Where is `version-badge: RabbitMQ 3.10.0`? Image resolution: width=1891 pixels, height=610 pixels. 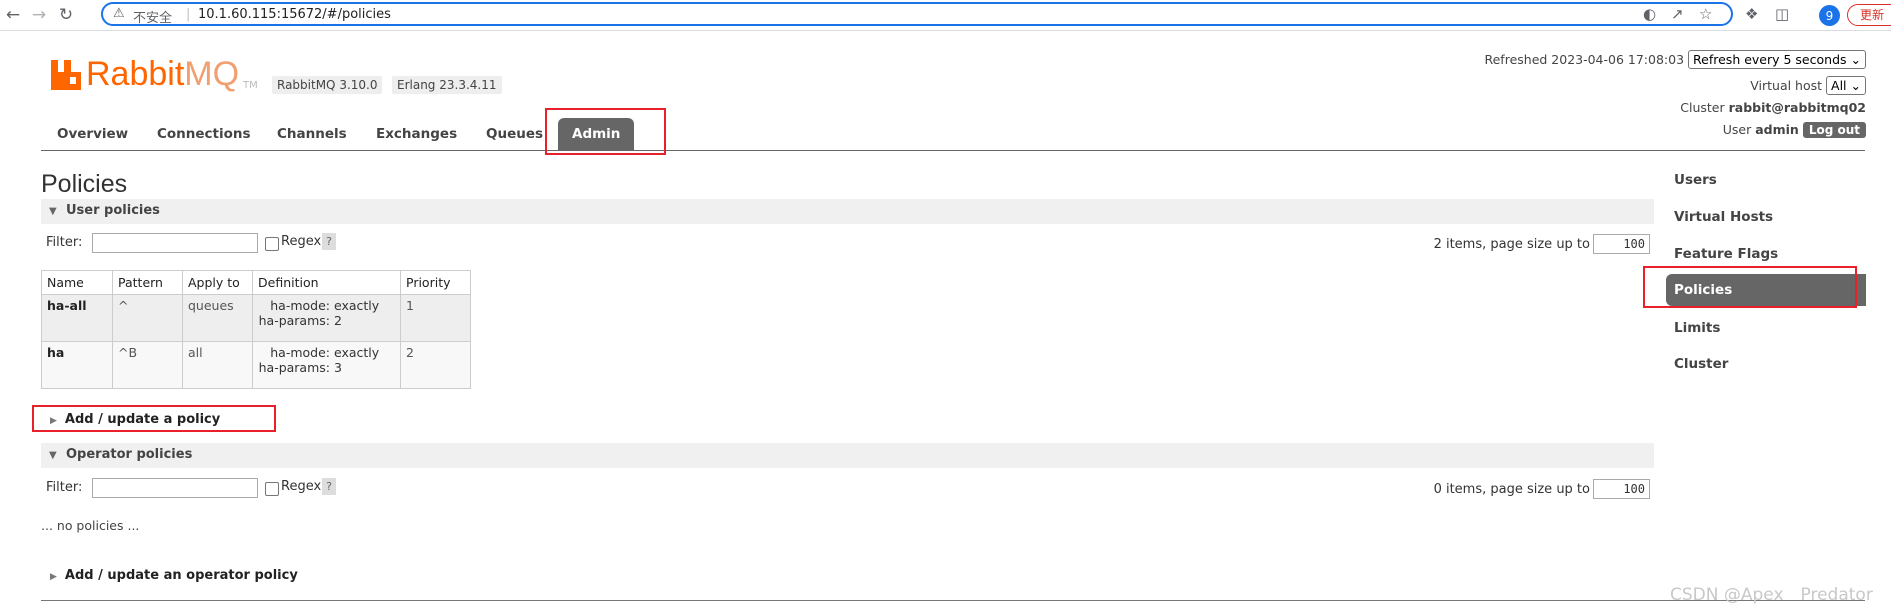 version-badge: RabbitMQ 3.10.0 is located at coordinates (327, 85).